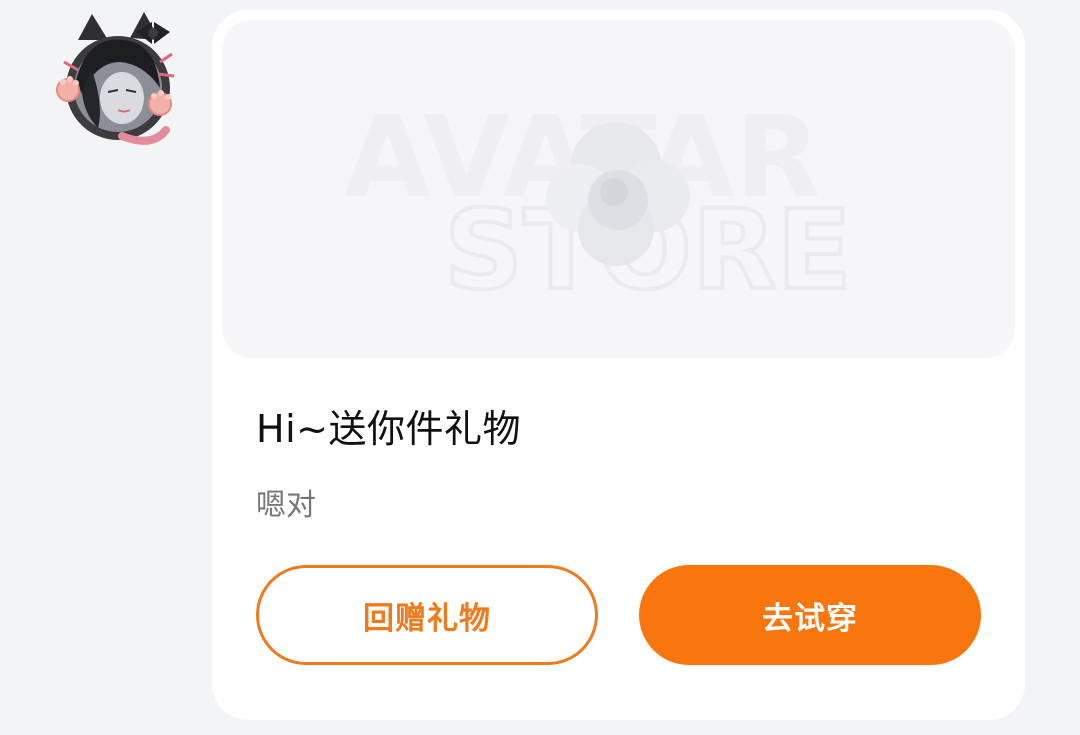  What do you see at coordinates (810, 615) in the screenshot?
I see `try-on-button: 去试穿` at bounding box center [810, 615].